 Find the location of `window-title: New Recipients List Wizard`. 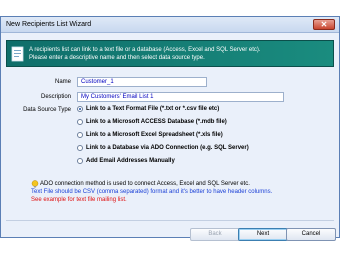

window-title: New Recipients List Wizard is located at coordinates (49, 24).